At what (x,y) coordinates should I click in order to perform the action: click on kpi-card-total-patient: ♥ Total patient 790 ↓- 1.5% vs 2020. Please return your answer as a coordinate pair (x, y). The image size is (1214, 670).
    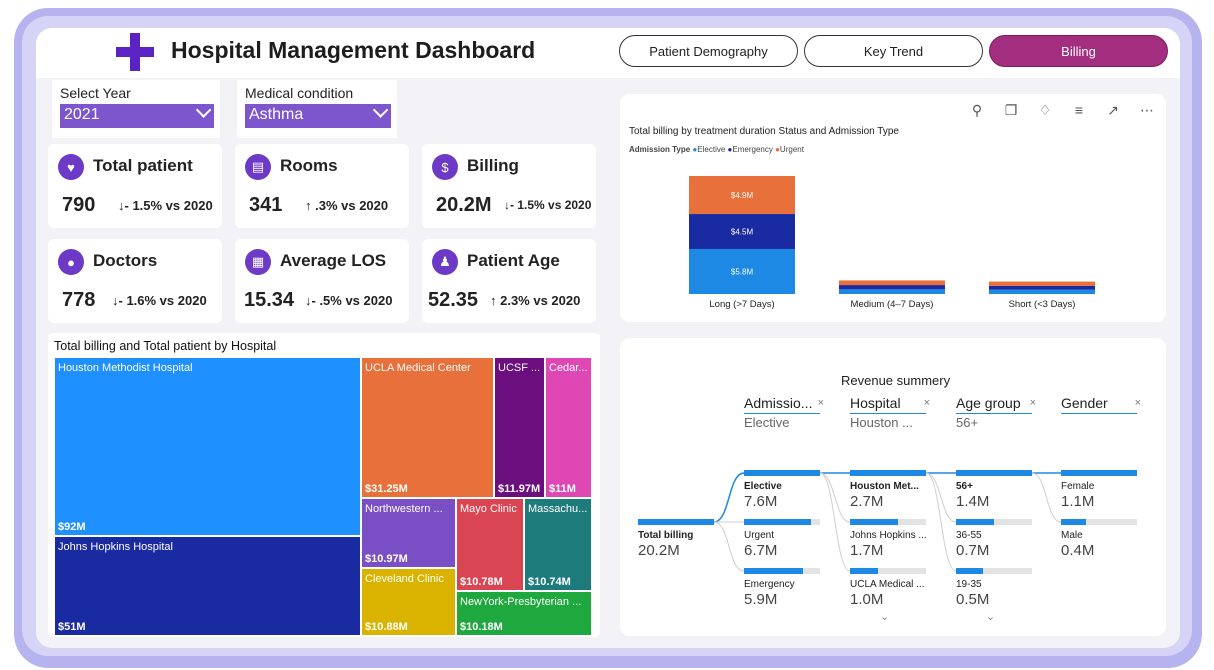
    Looking at the image, I should click on (135, 186).